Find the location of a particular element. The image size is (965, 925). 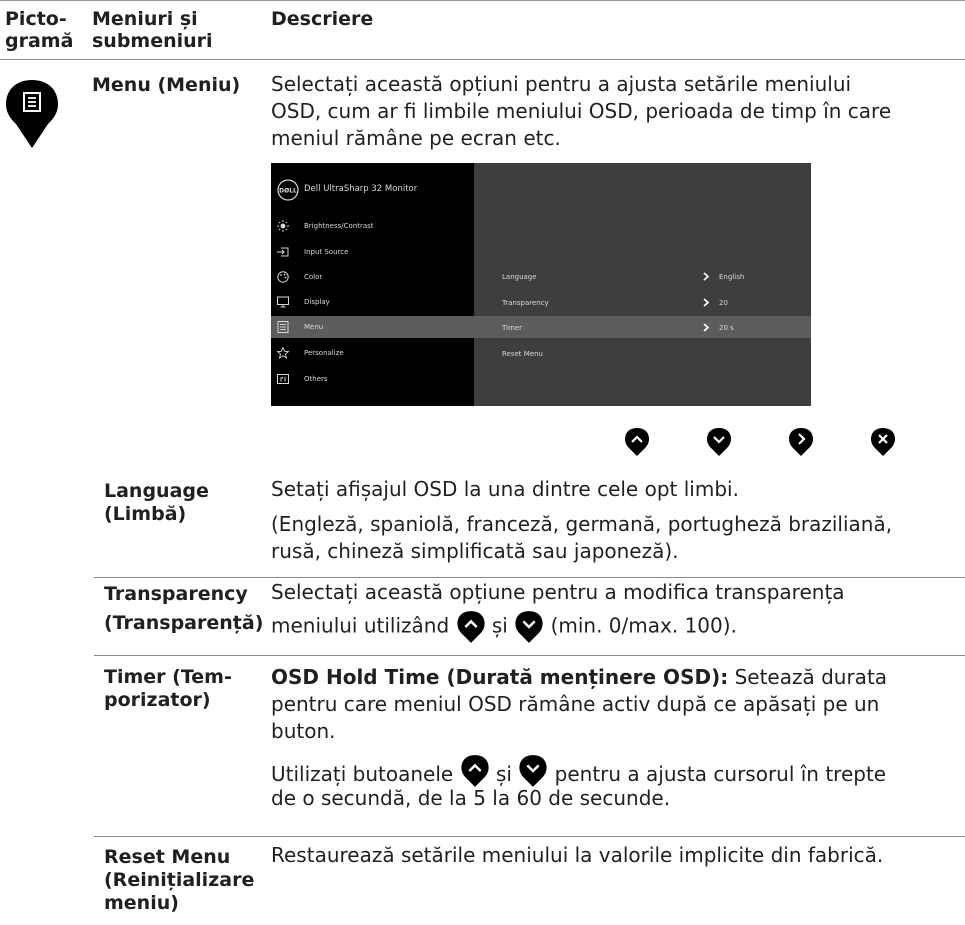

header-col-menus: Meniuri și submeniuri is located at coordinates (152, 30).